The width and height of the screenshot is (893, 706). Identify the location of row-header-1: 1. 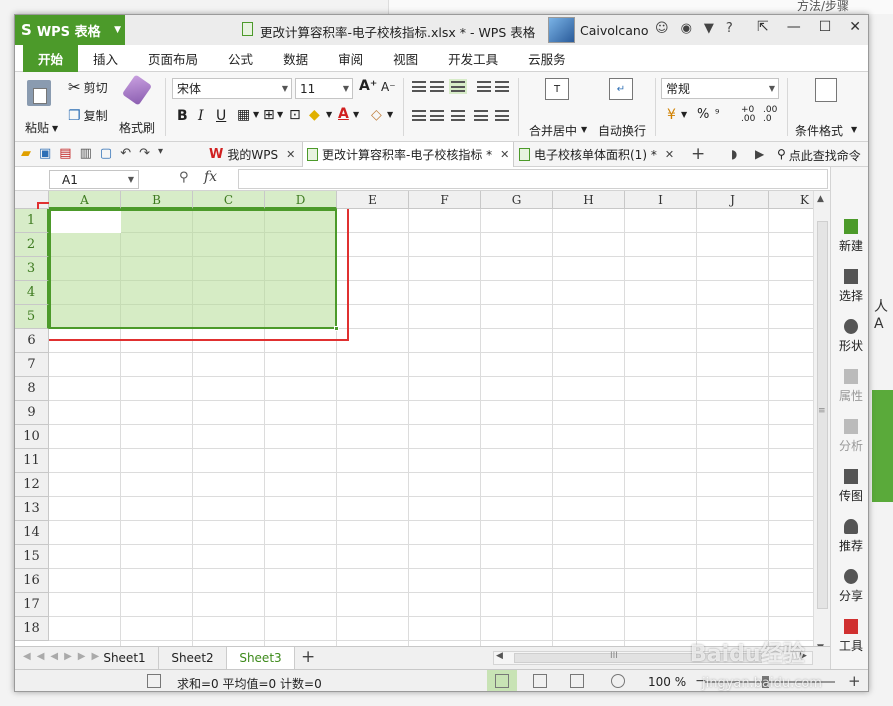
(32, 221).